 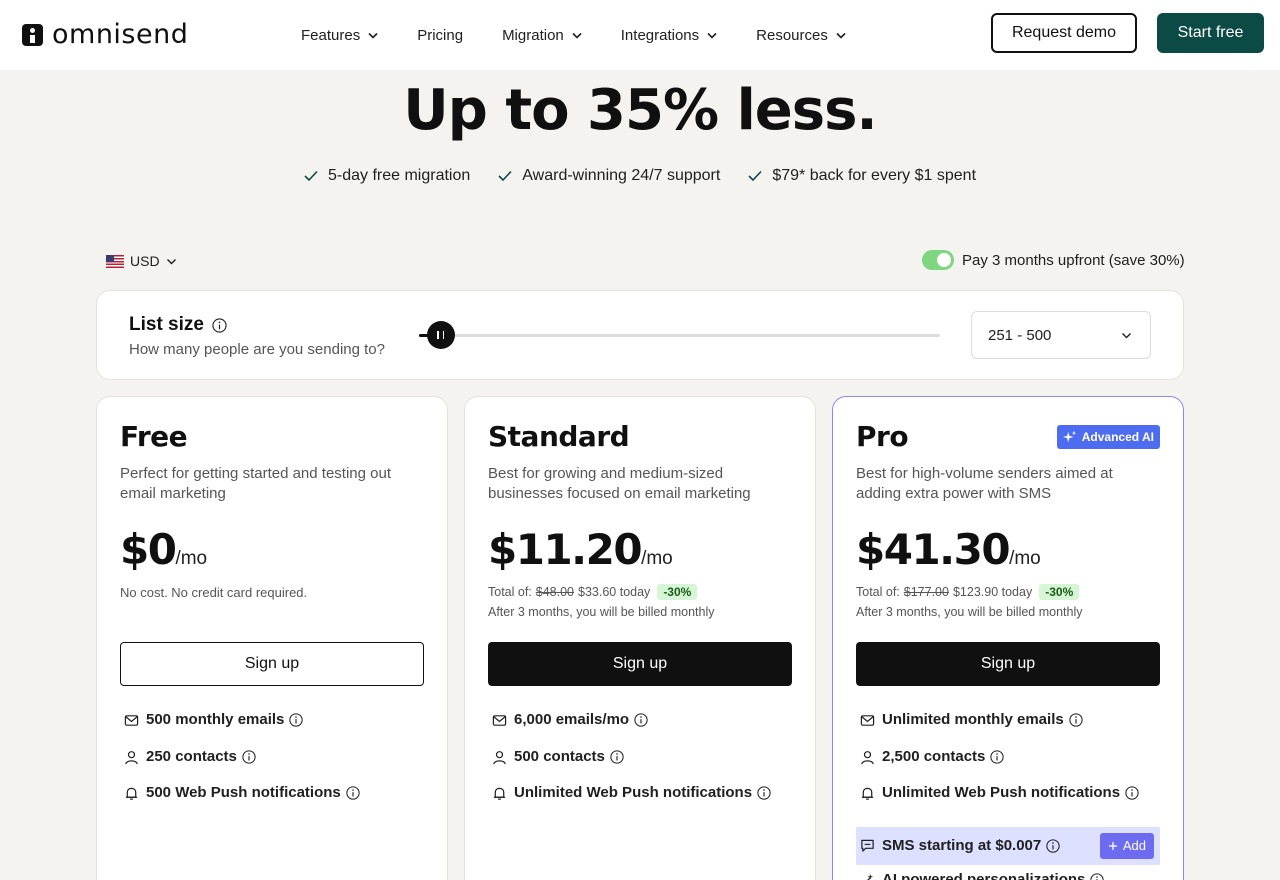 I want to click on price-amount: $11.20, so click(x=565, y=549).